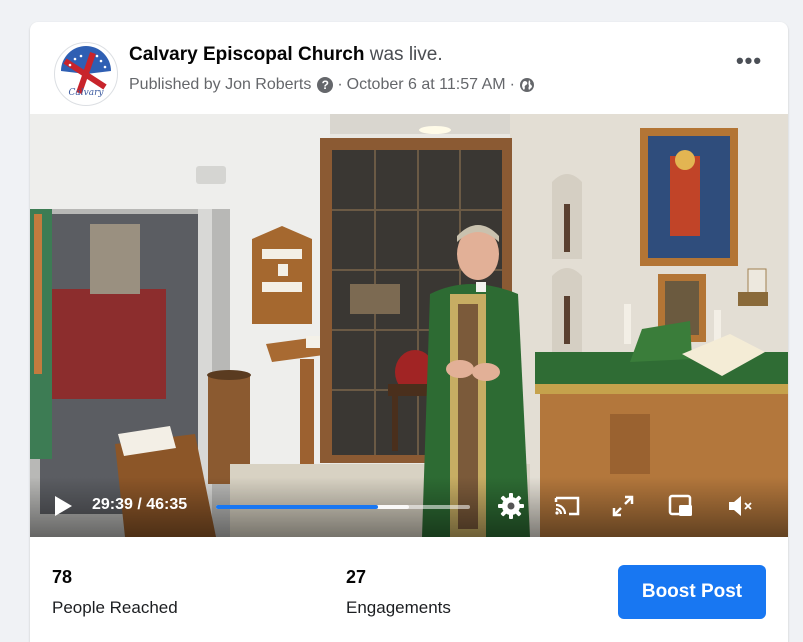 This screenshot has width=803, height=642. Describe the element at coordinates (297, 507) in the screenshot. I see `progress-played` at that location.